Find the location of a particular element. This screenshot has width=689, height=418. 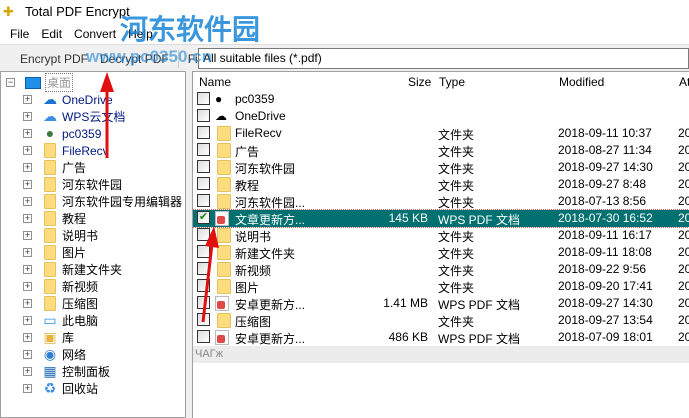

red-arrow-up-toolbar is located at coordinates (107, 115).